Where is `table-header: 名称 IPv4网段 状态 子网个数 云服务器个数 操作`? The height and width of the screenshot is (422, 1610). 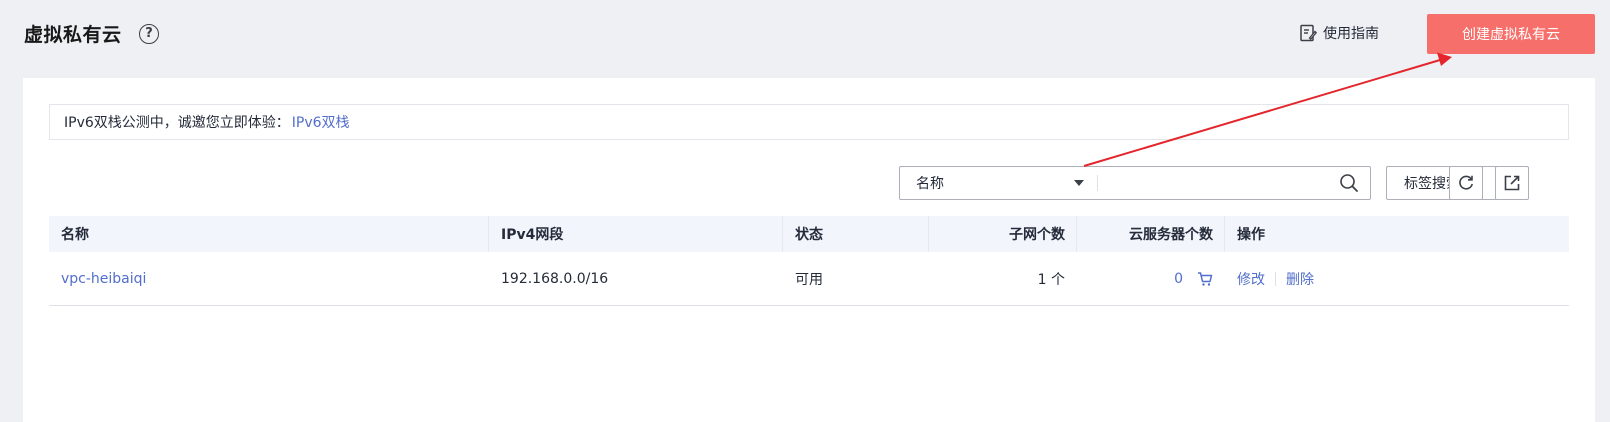
table-header: 名称 IPv4网段 状态 子网个数 云服务器个数 操作 is located at coordinates (809, 234).